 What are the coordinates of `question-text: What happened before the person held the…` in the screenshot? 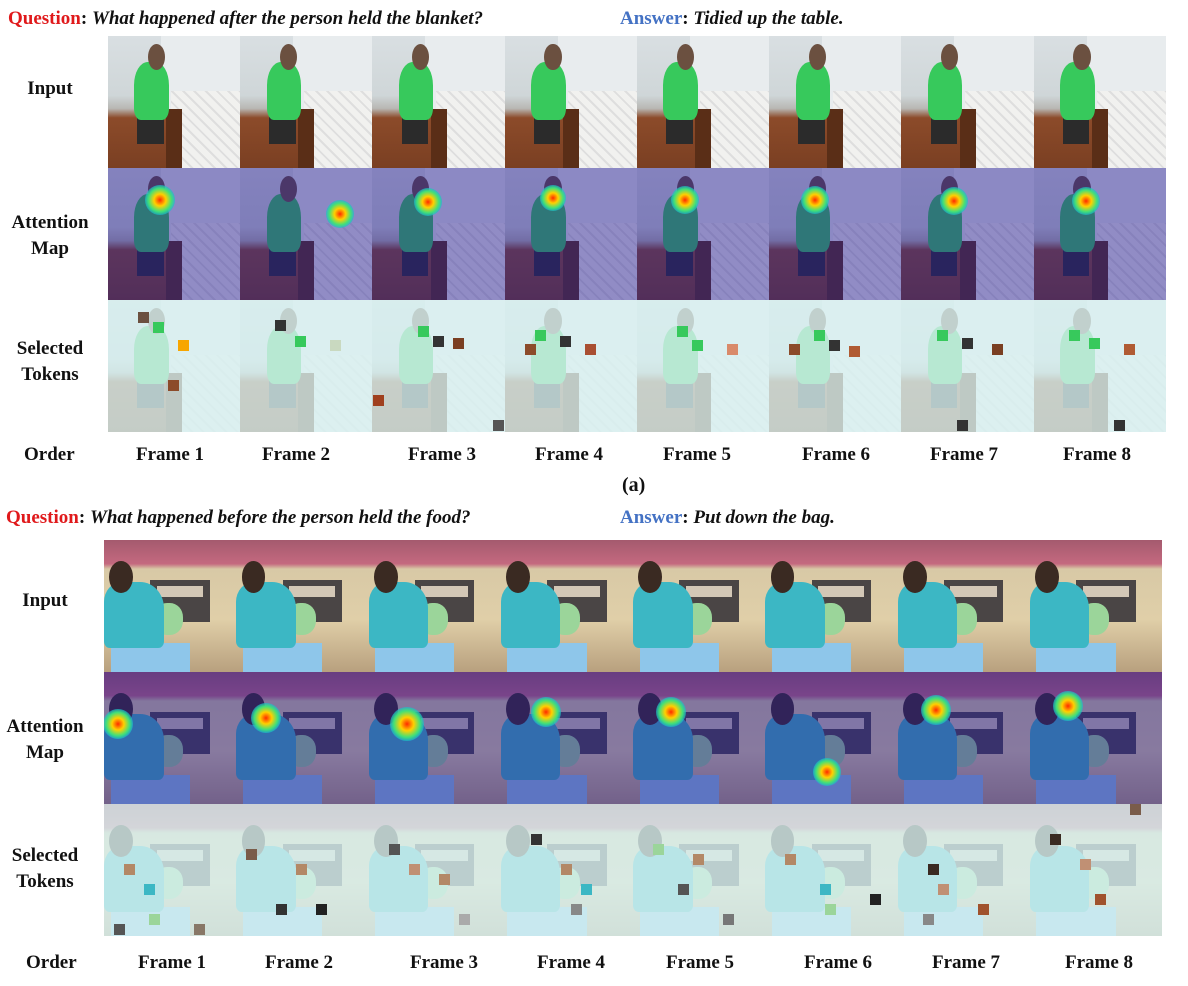 It's located at (280, 517).